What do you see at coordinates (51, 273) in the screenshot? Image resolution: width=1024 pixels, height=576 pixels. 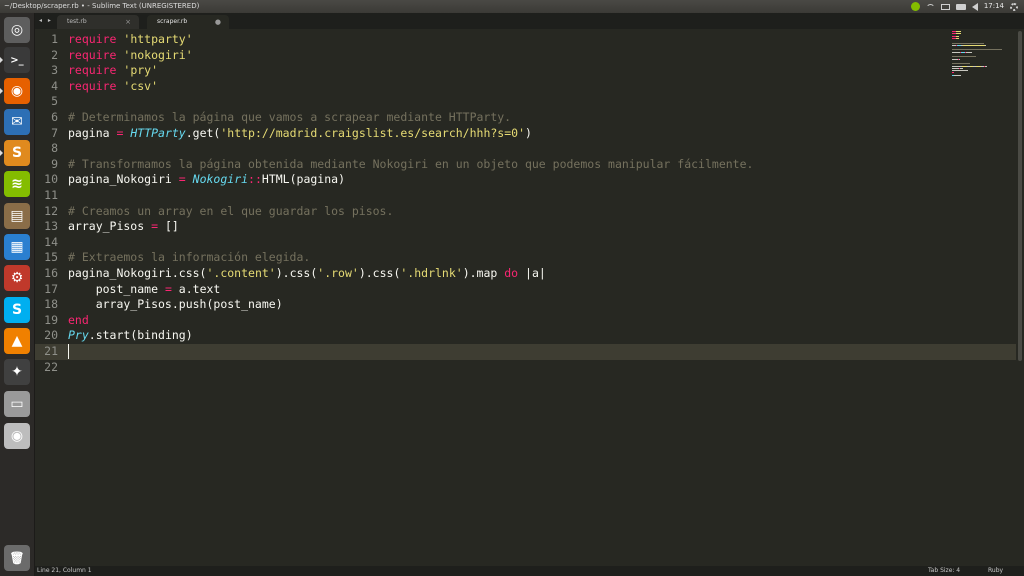 I see `line-number: 16` at bounding box center [51, 273].